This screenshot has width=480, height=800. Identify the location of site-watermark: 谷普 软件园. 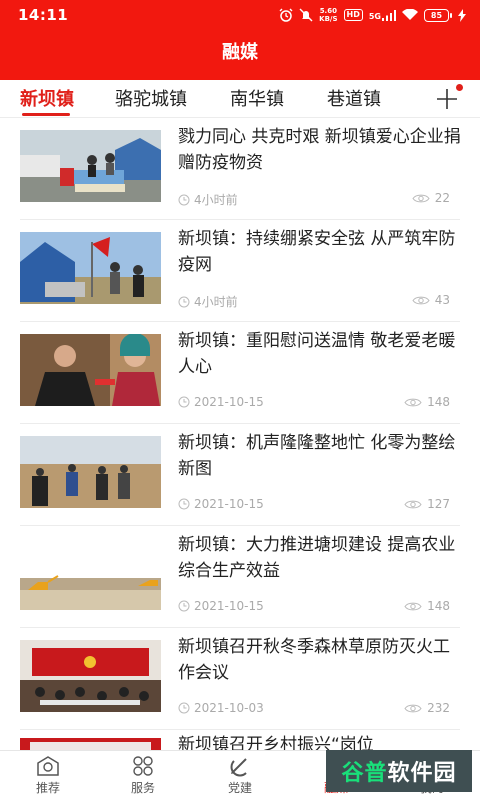
(399, 771).